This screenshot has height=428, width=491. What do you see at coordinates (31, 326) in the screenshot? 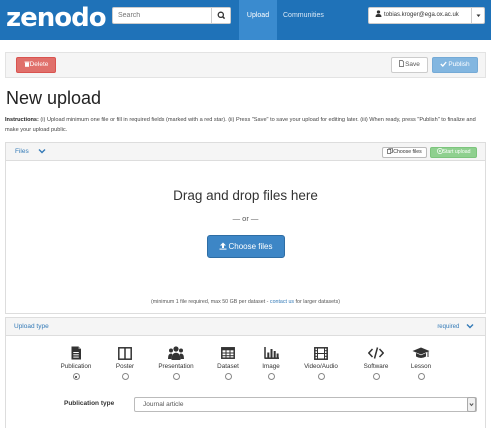
I see `upload-type-label: Upload type` at bounding box center [31, 326].